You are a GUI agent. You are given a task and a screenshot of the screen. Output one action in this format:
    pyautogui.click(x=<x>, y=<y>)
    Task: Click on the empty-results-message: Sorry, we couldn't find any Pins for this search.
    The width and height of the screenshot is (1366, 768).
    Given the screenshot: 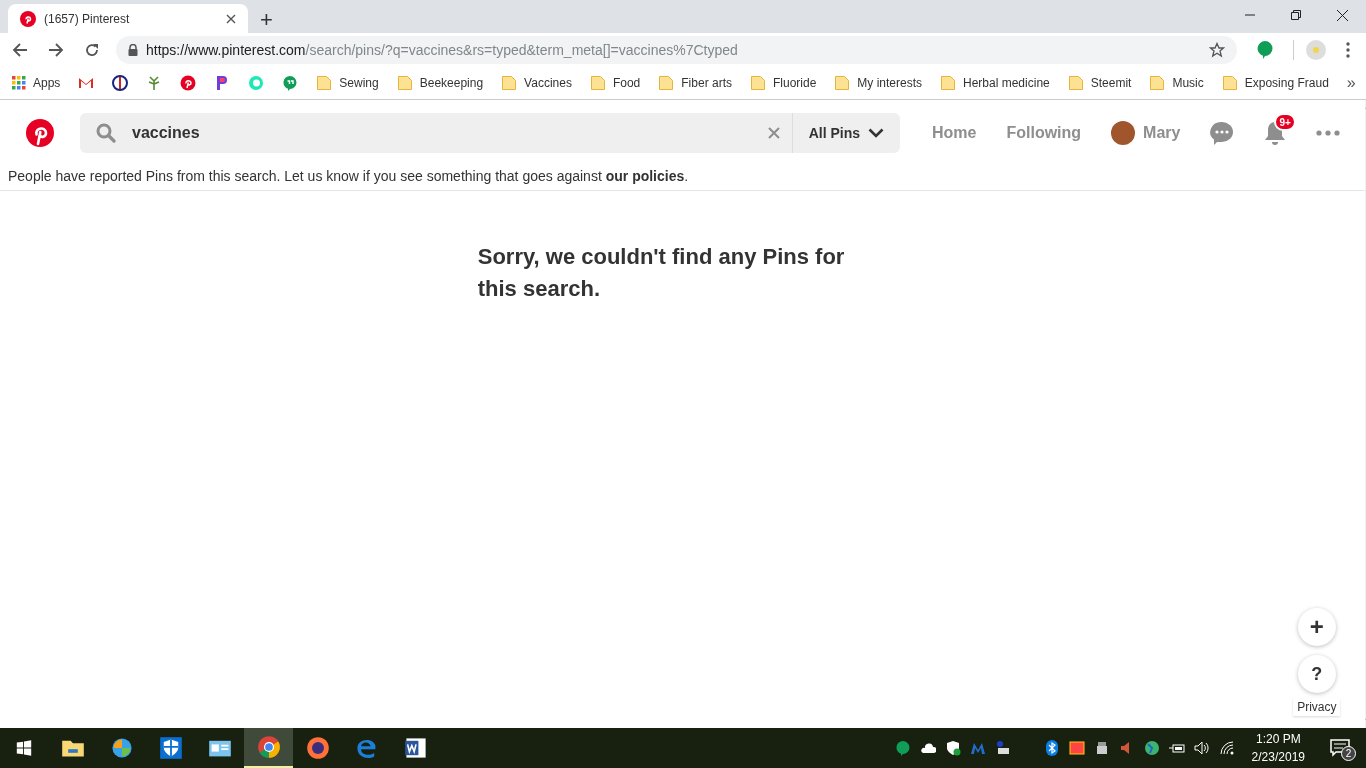 What is the action you would take?
    pyautogui.click(x=661, y=273)
    